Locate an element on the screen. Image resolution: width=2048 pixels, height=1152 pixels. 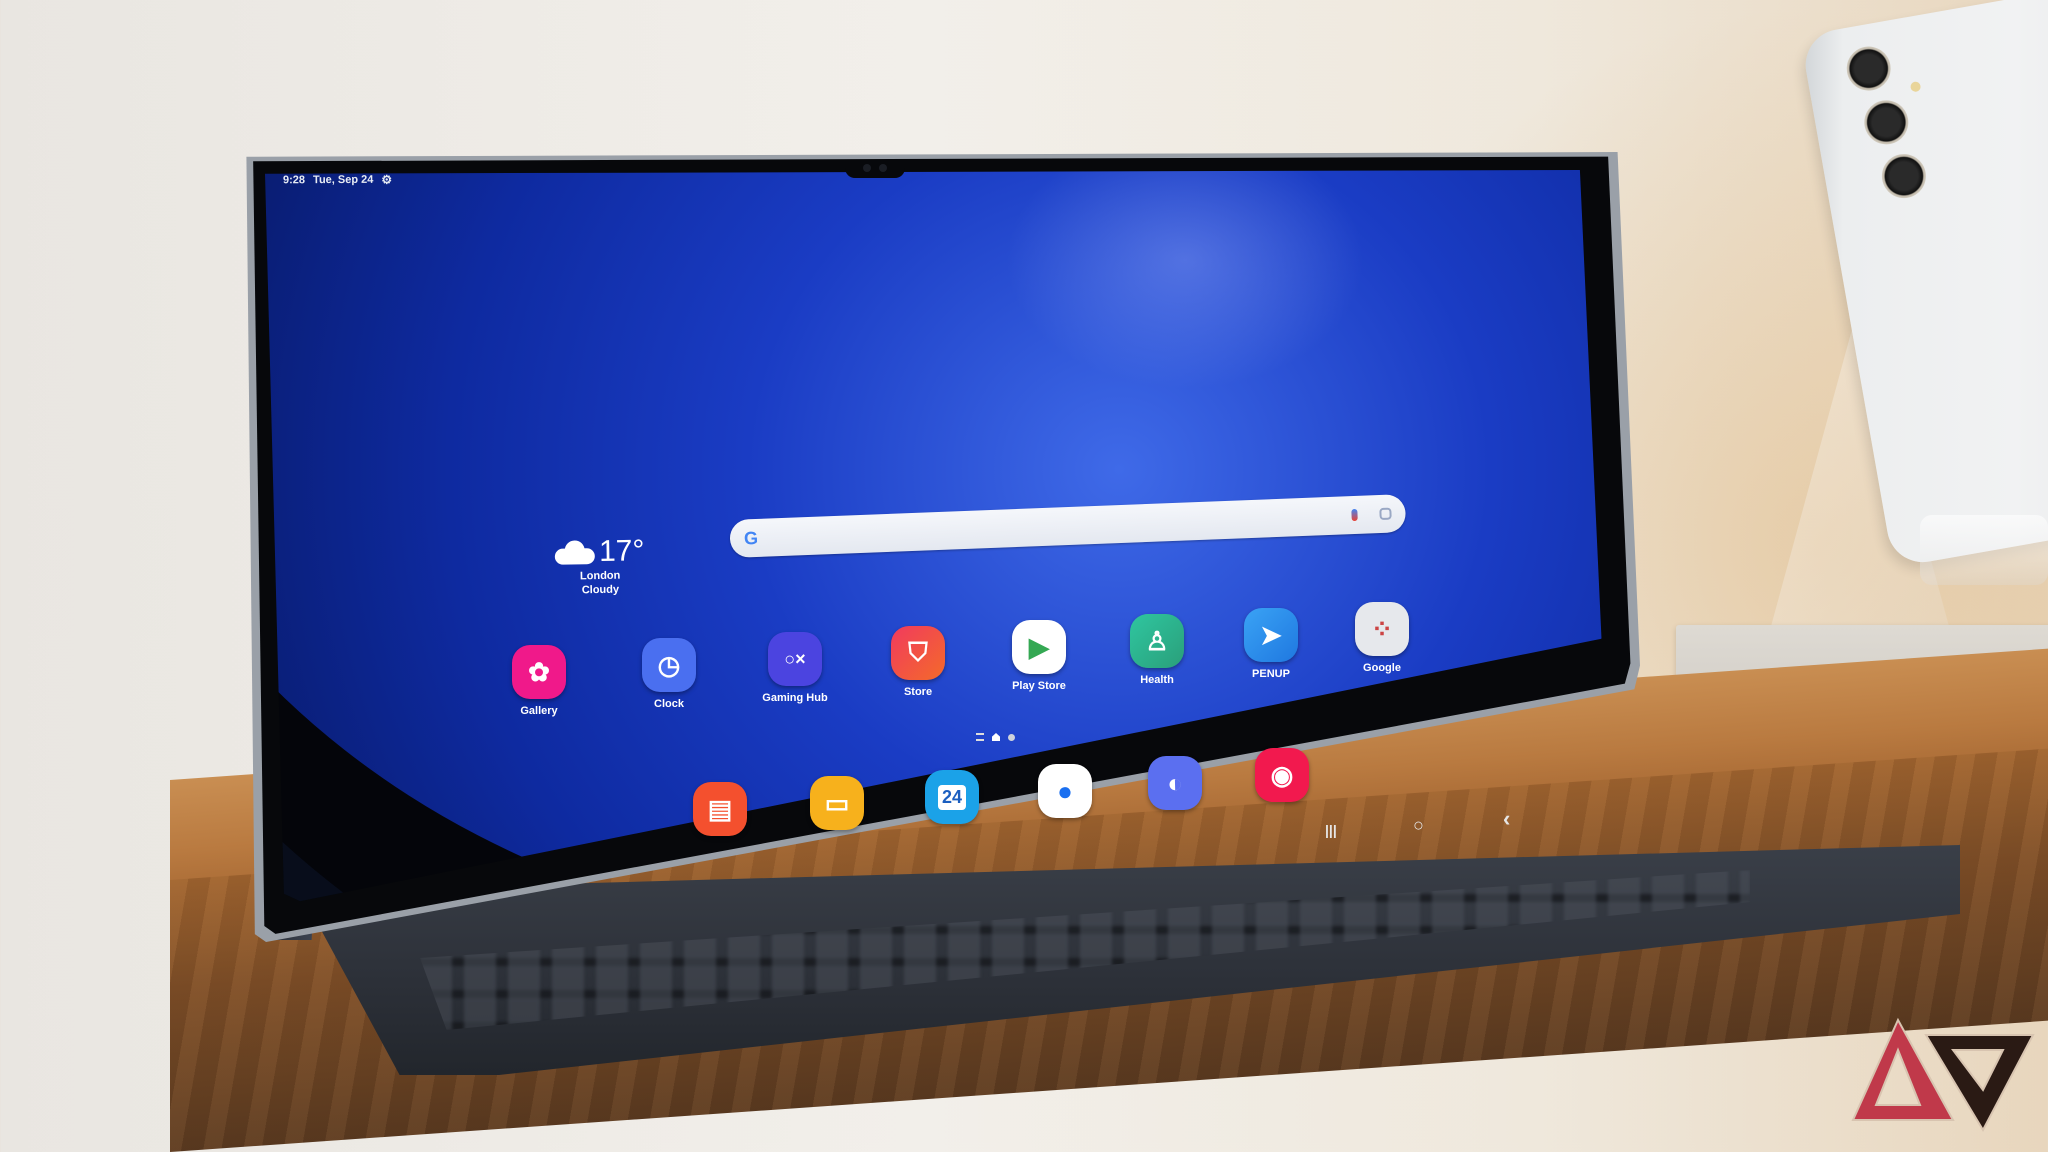
icon-glyph: ◉ is located at coordinates (1282, 774).